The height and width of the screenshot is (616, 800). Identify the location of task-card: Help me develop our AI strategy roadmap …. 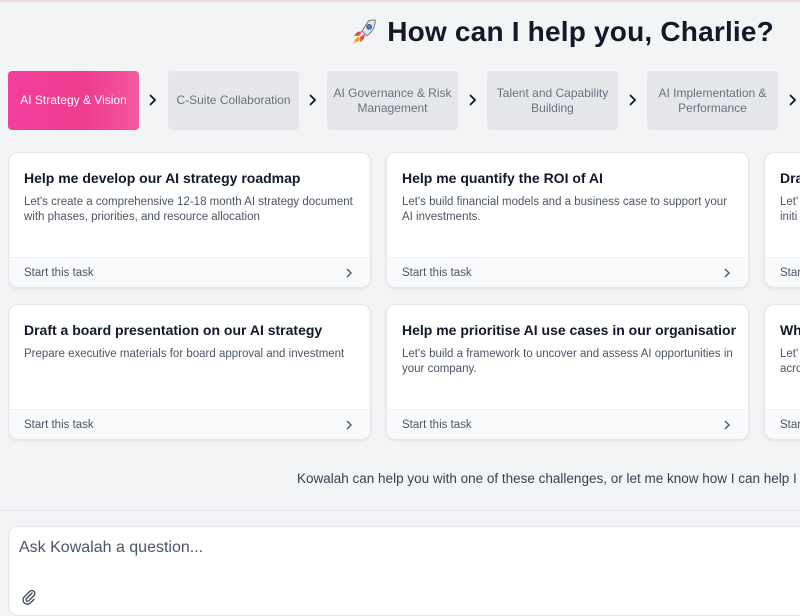
(189, 220).